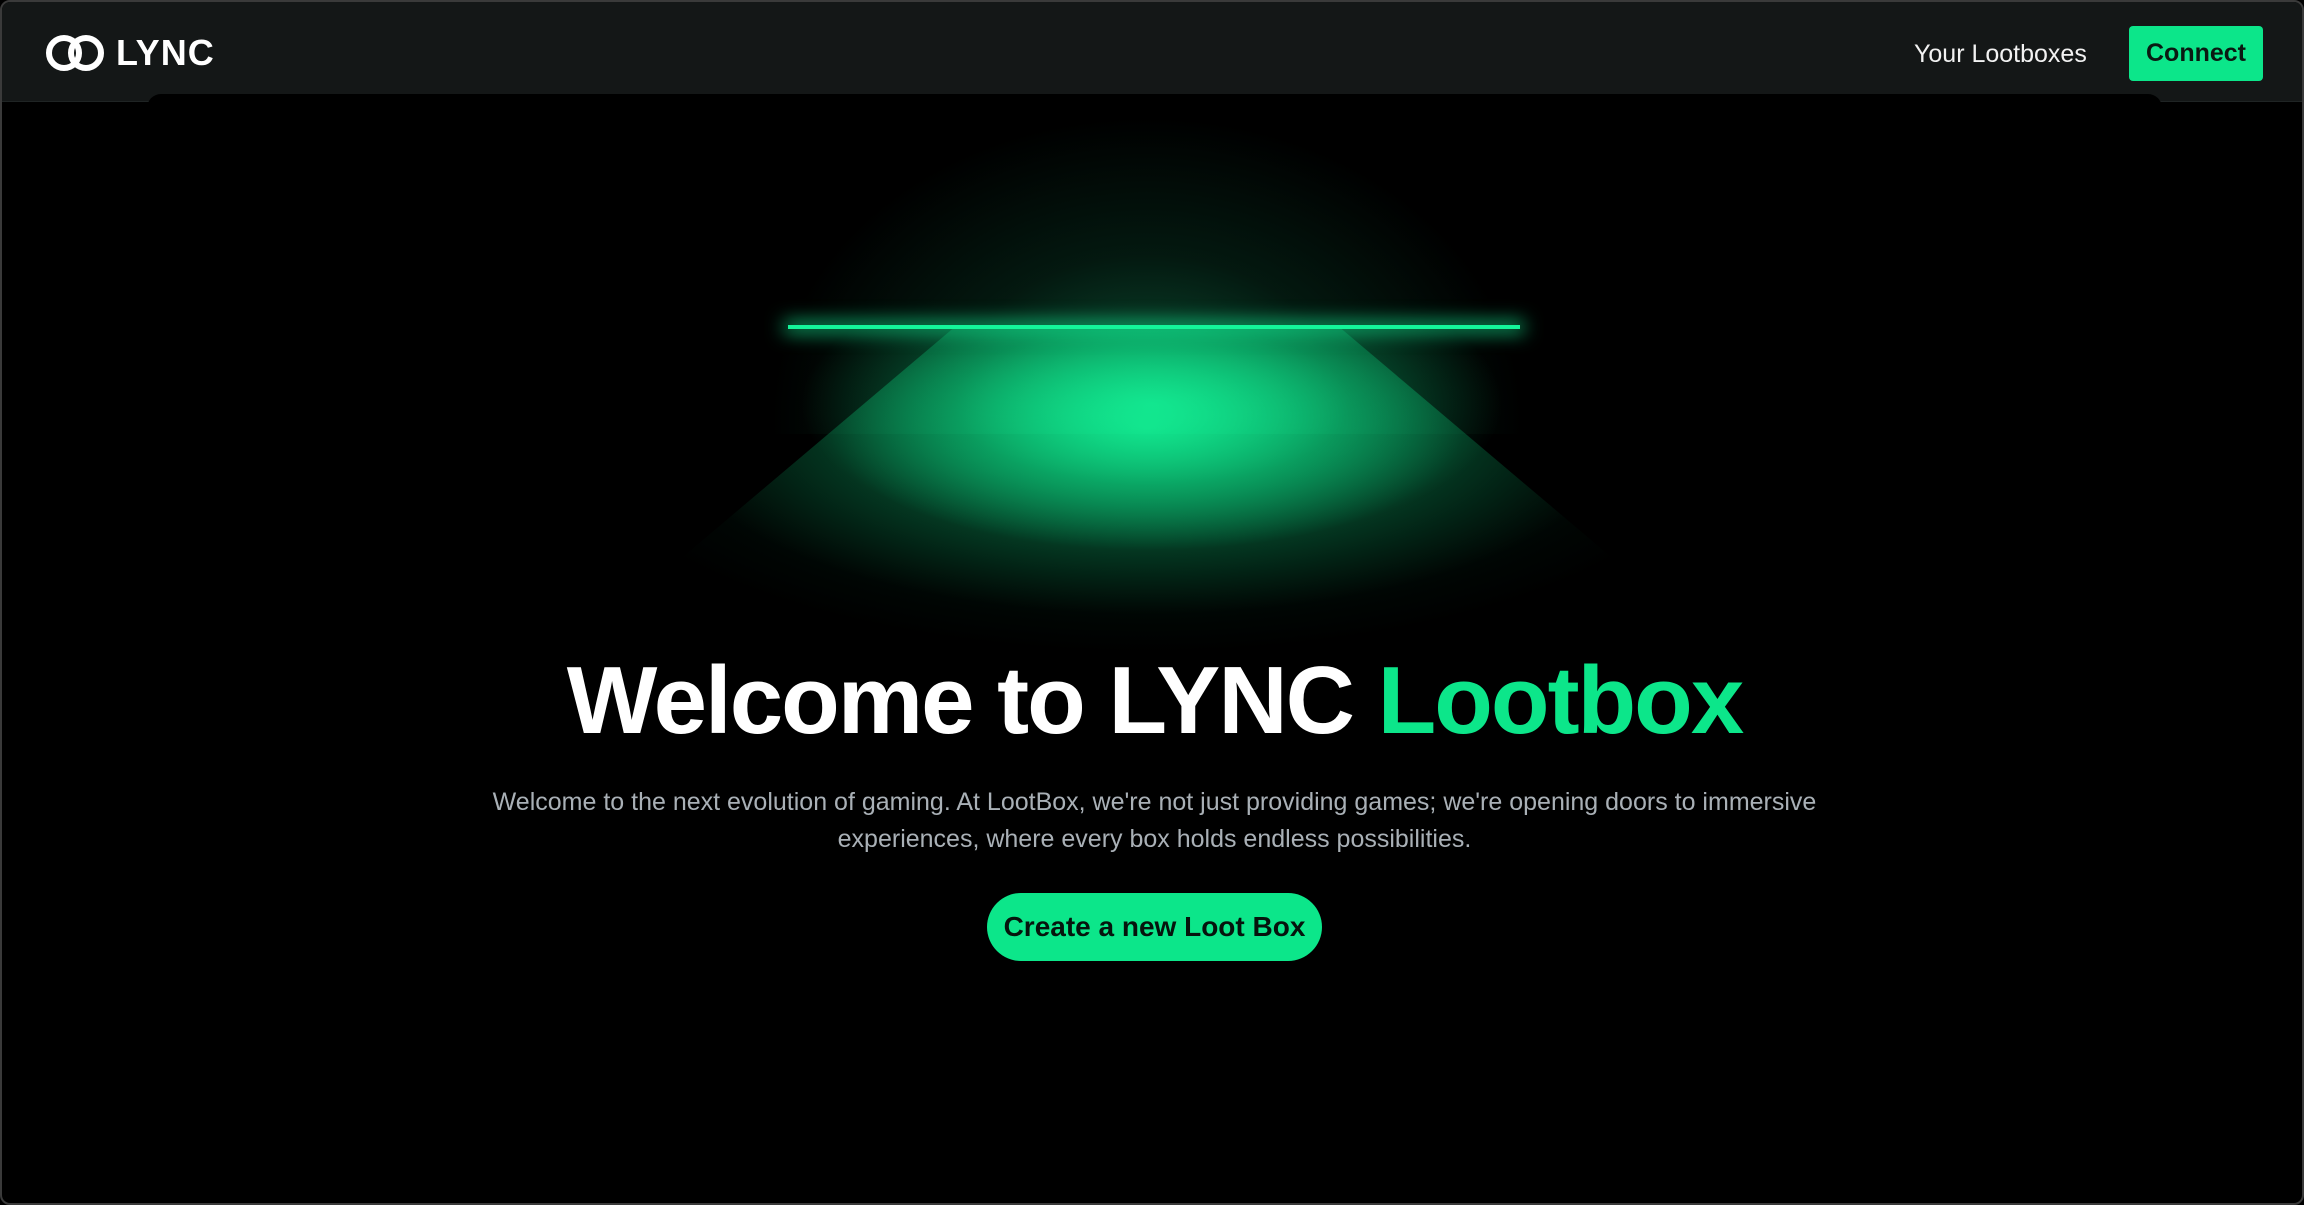  What do you see at coordinates (1154, 927) in the screenshot?
I see `create-loot-box-button: Create a new Loot Box` at bounding box center [1154, 927].